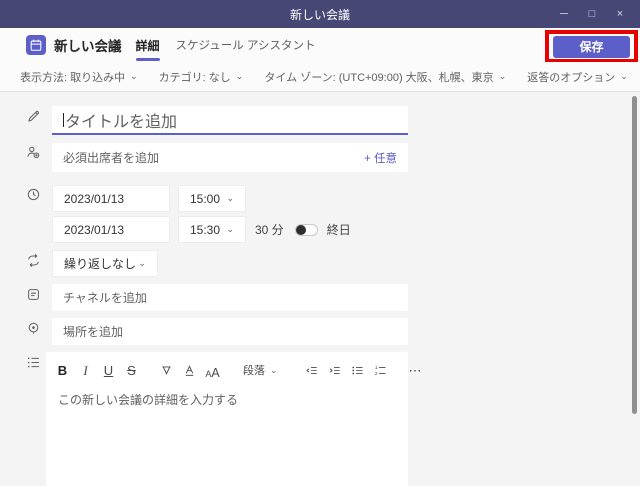  I want to click on repeat-row: 繰り返しなし ⌄, so click(105, 263).